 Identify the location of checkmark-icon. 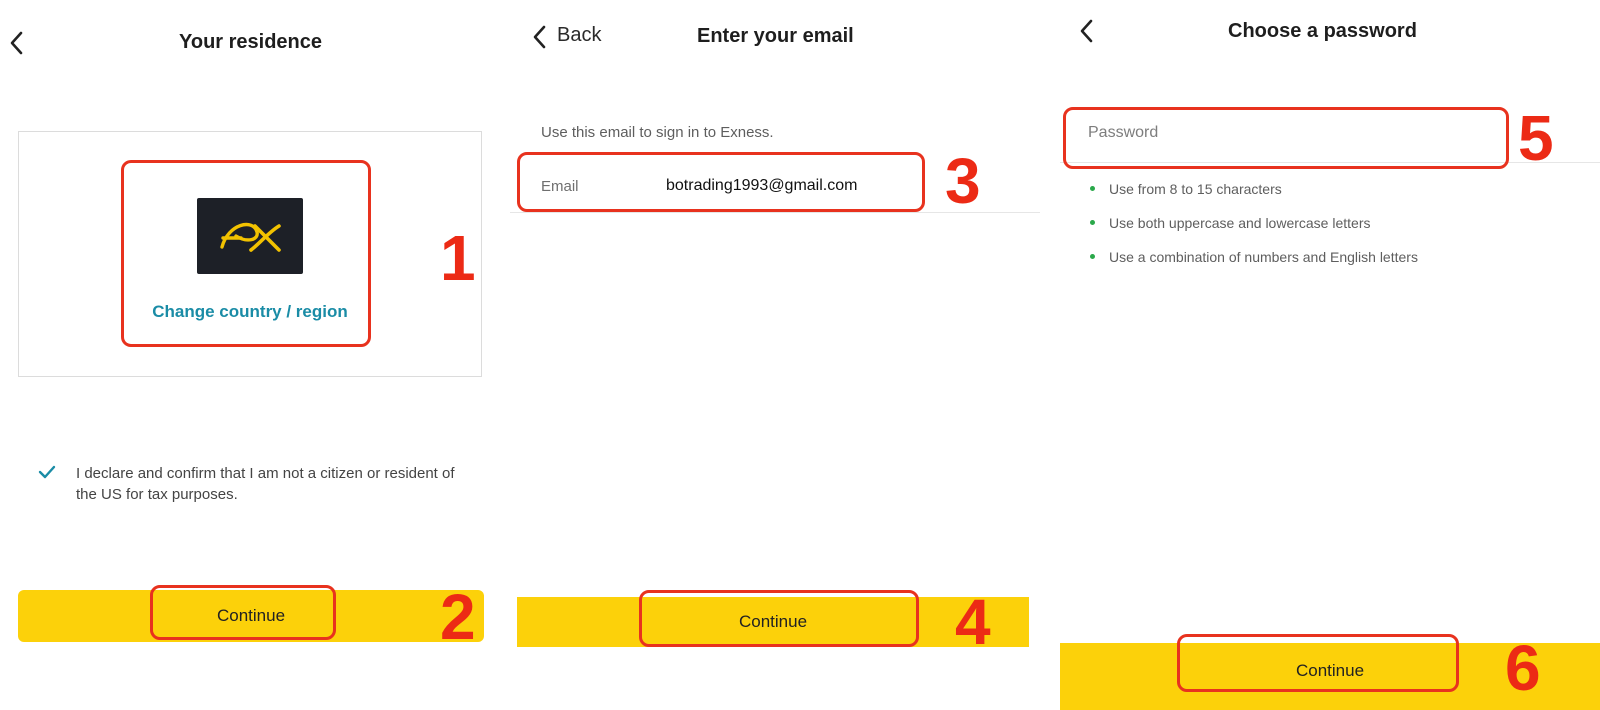
(47, 474).